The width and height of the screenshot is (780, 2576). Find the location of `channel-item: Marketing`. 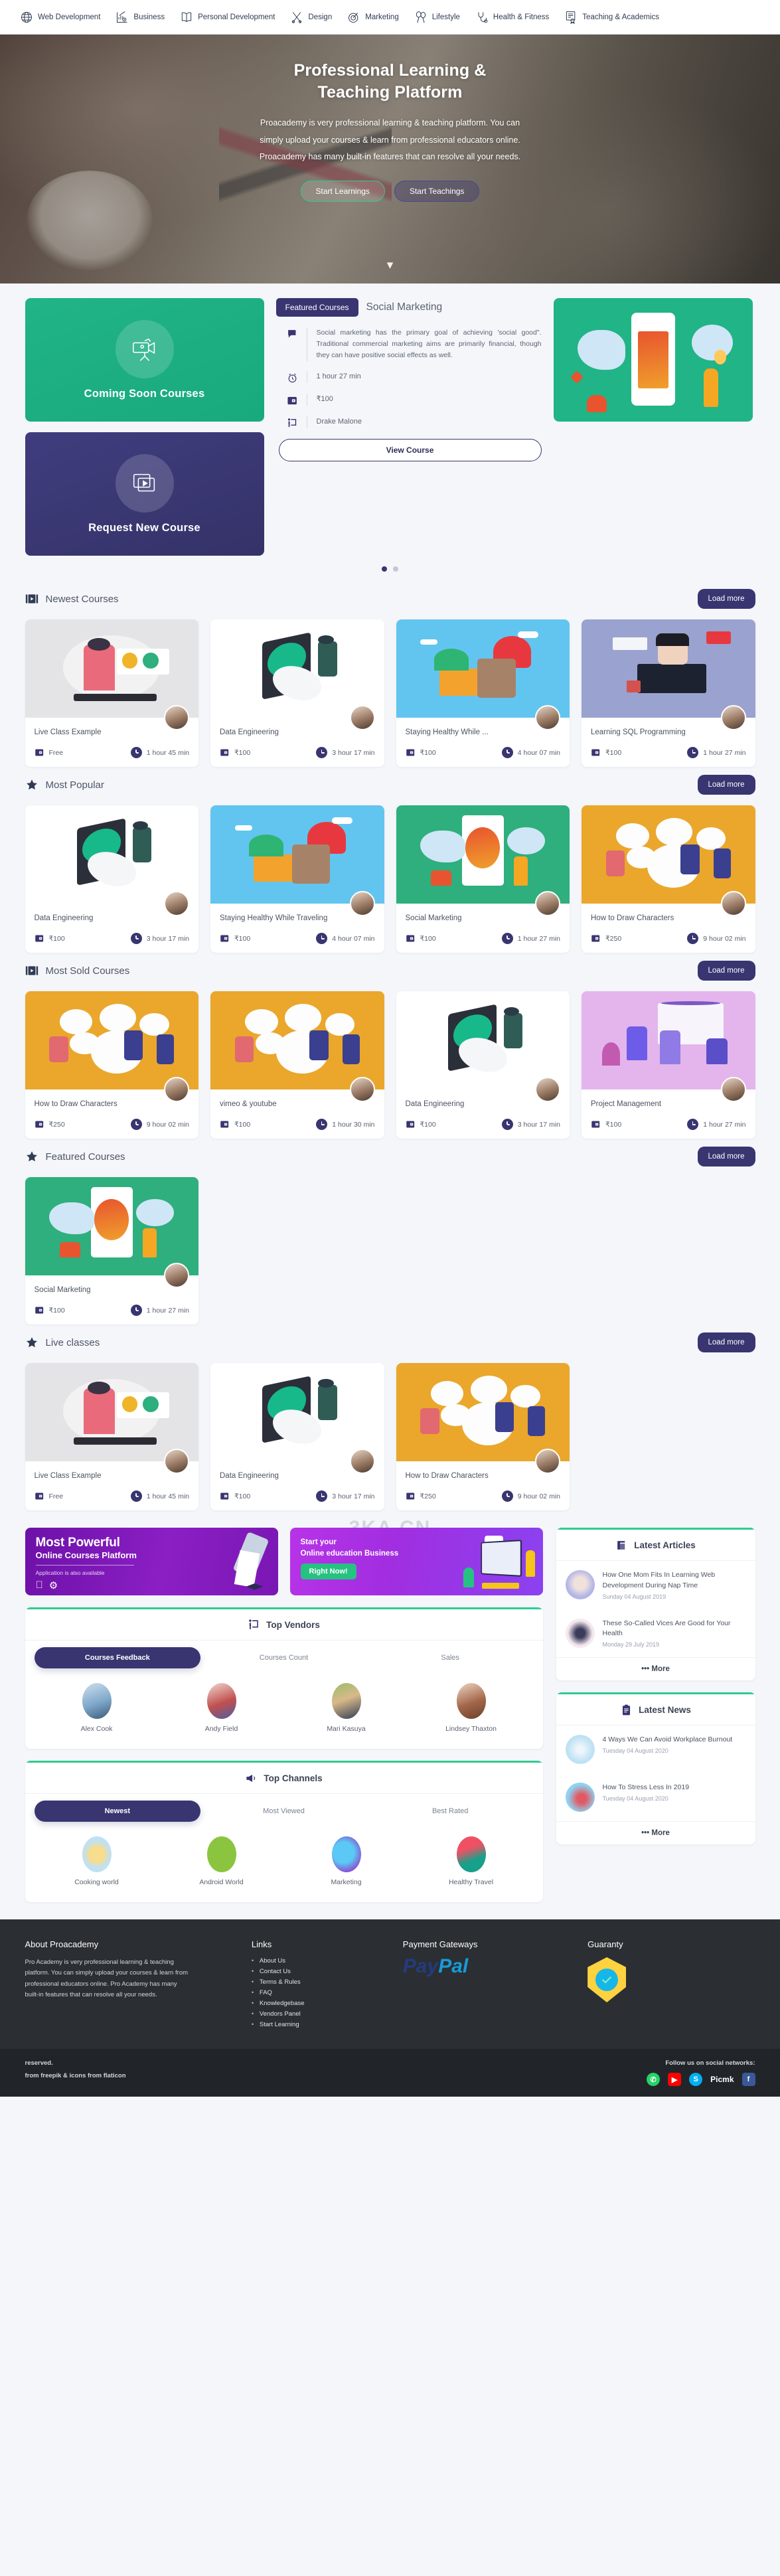

channel-item: Marketing is located at coordinates (346, 1861).